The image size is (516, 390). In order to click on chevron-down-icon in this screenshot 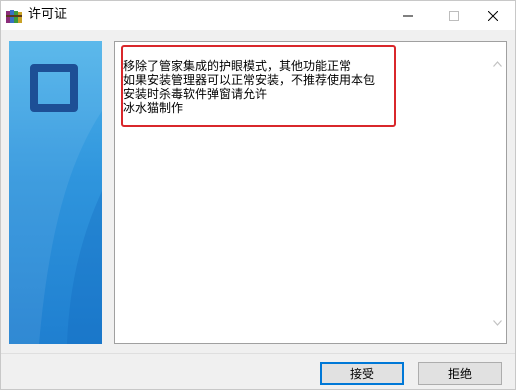, I will do `click(497, 320)`.